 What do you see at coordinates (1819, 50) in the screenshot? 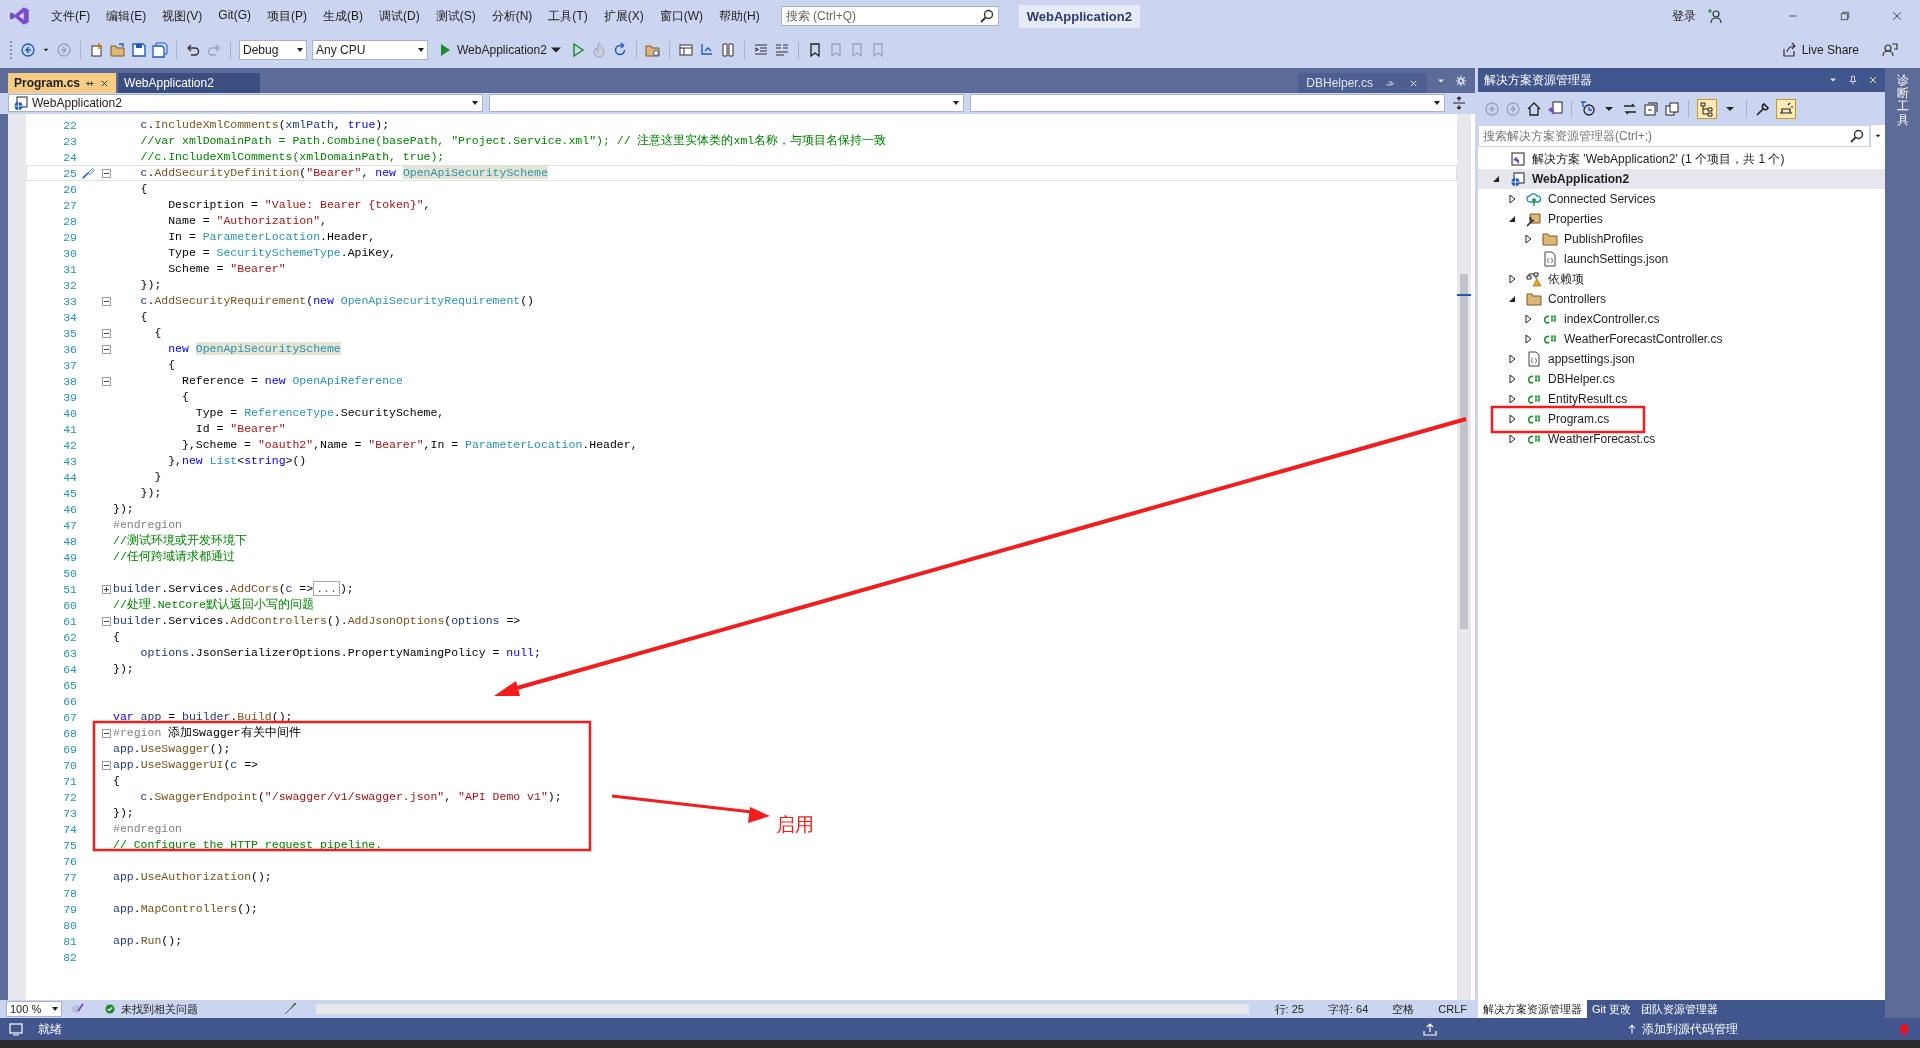
I see `live-share-button: Live Share` at bounding box center [1819, 50].